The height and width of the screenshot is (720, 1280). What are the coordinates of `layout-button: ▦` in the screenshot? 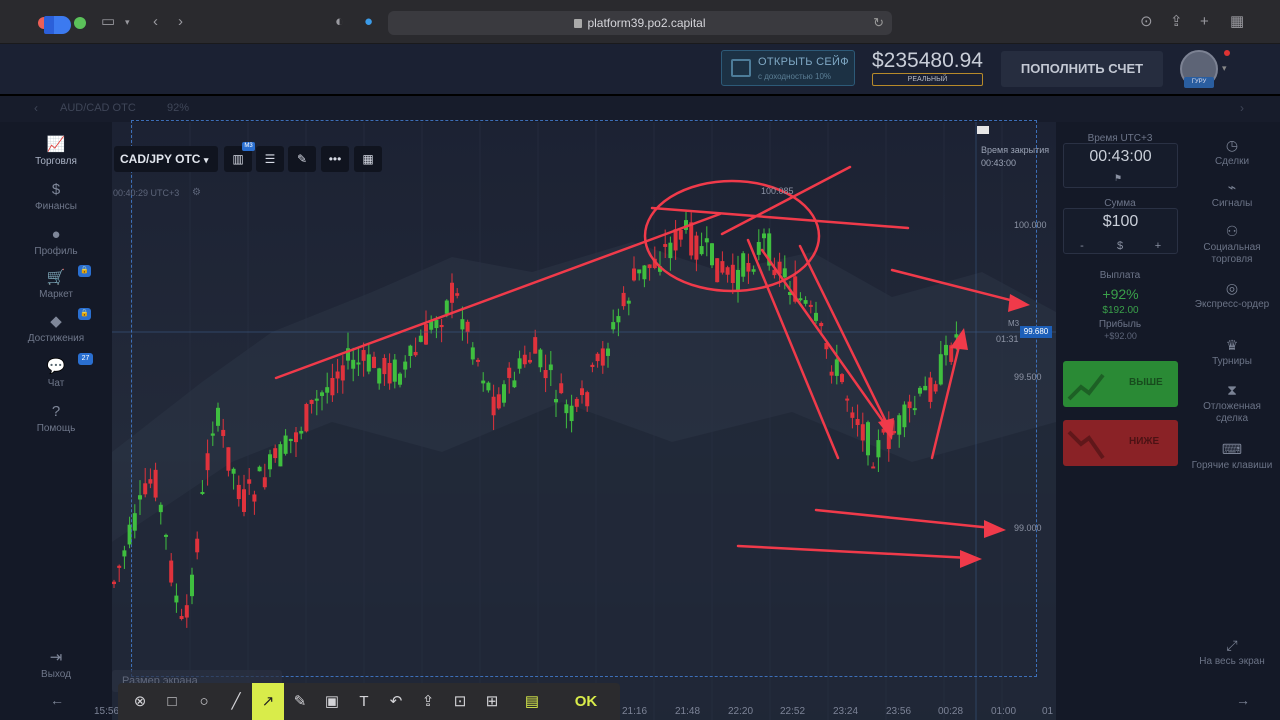 It's located at (368, 159).